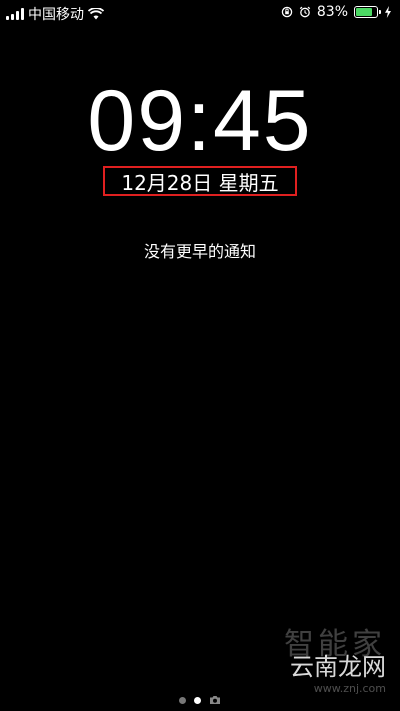  What do you see at coordinates (96, 14) in the screenshot?
I see `wifi-icon` at bounding box center [96, 14].